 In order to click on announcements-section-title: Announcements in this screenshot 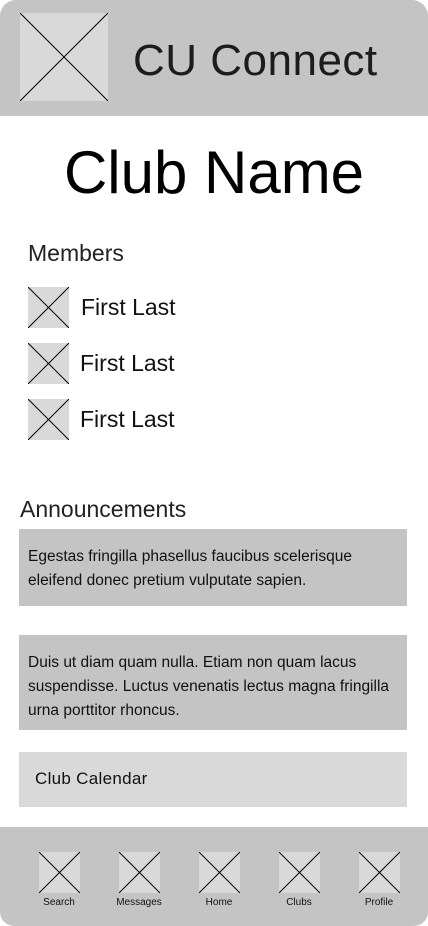, I will do `click(103, 509)`.